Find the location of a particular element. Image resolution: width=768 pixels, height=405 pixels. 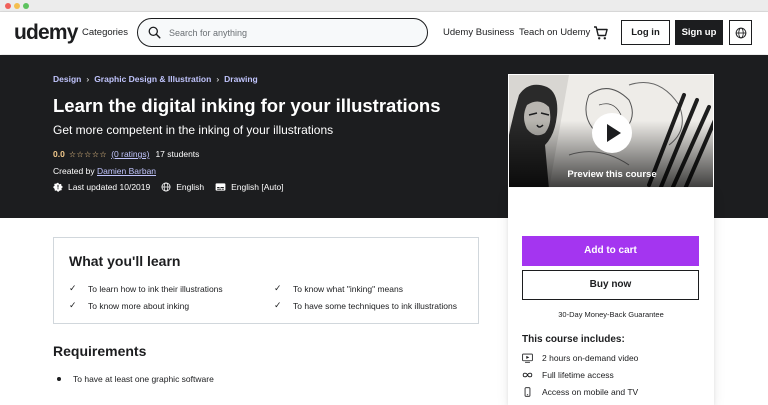

mobile-icon is located at coordinates (527, 392).